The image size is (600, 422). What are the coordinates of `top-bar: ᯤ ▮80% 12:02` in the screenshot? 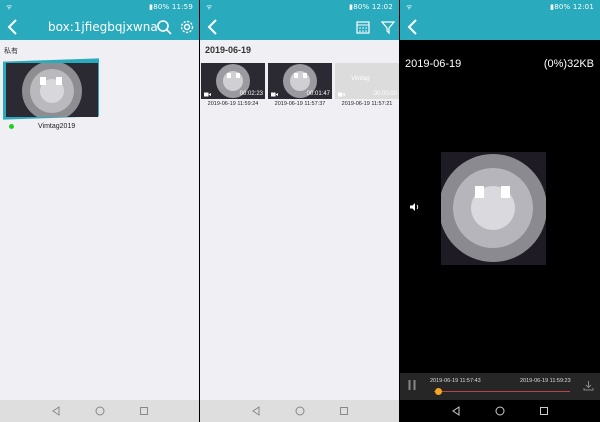 It's located at (299, 20).